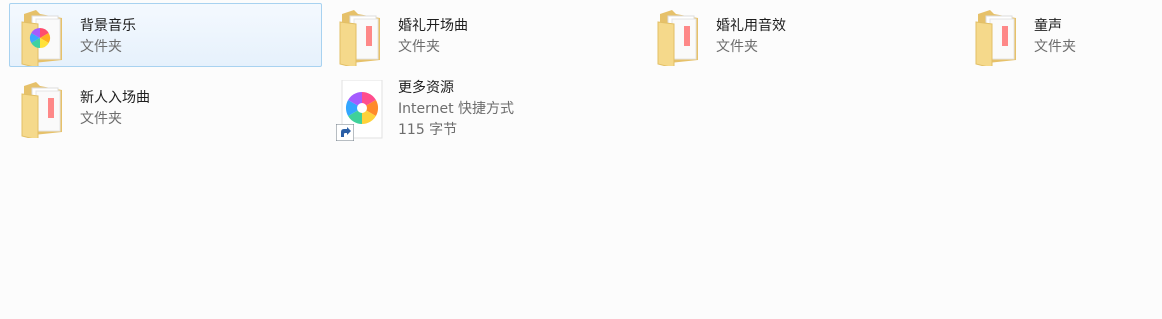 This screenshot has width=1162, height=319. I want to click on item-name: 新人入场曲, so click(115, 98).